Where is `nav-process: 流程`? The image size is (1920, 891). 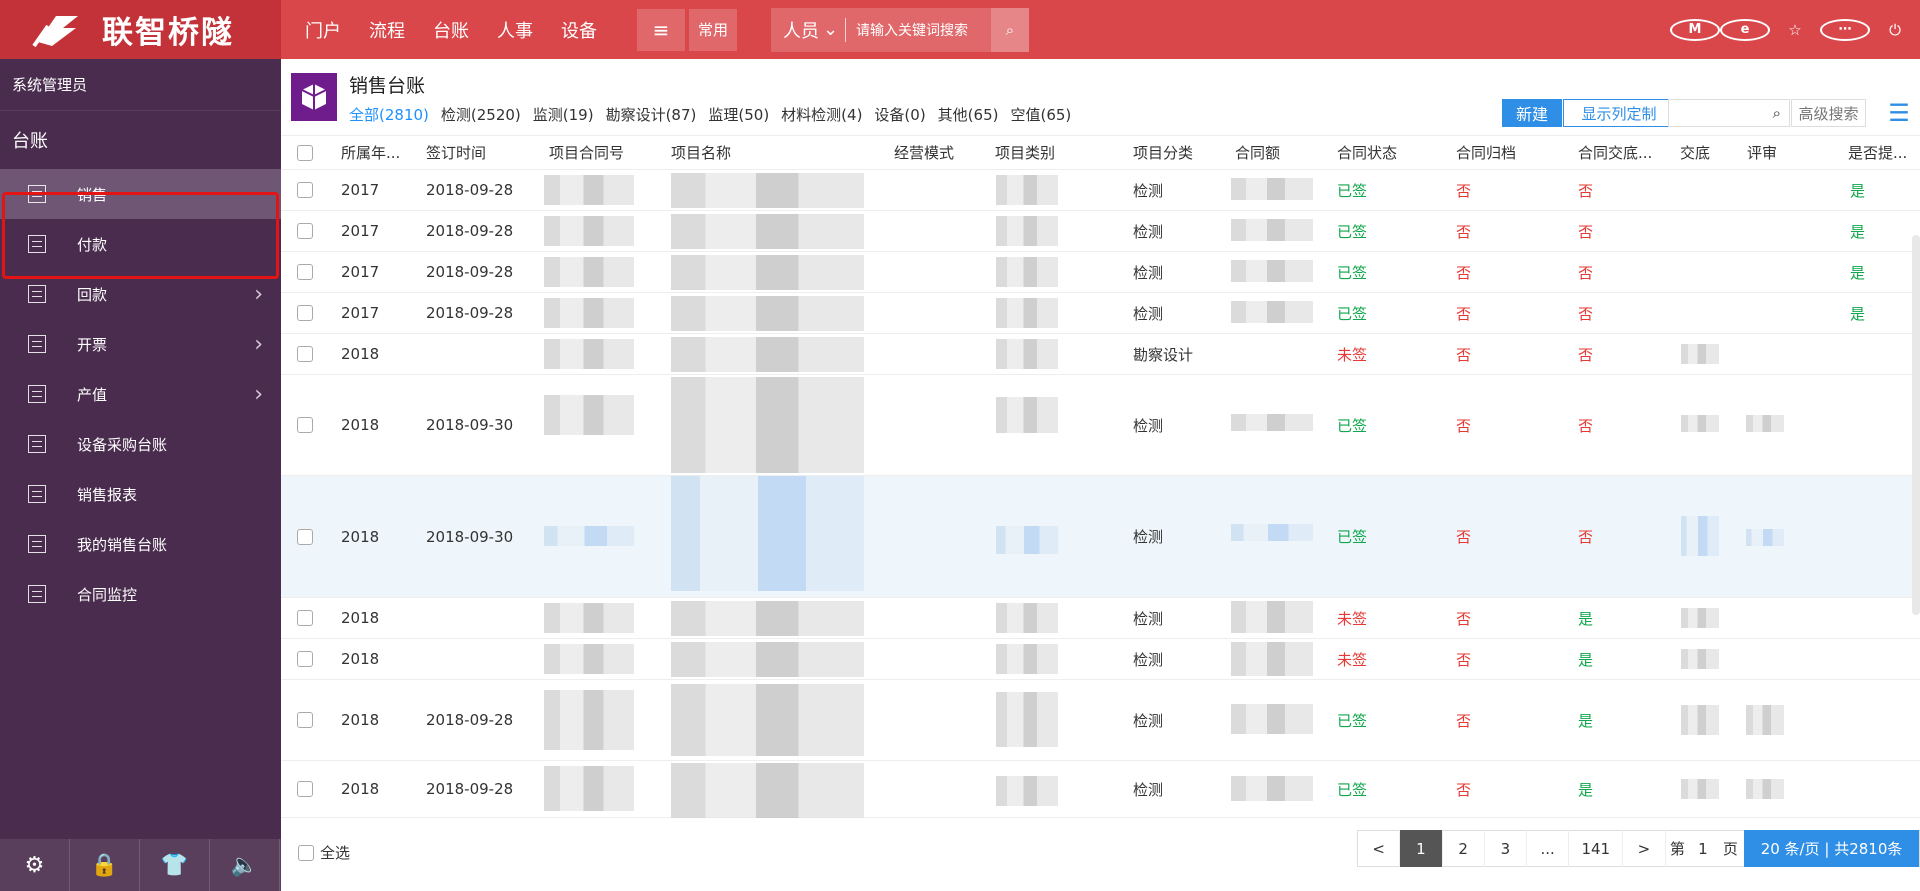 nav-process: 流程 is located at coordinates (387, 30).